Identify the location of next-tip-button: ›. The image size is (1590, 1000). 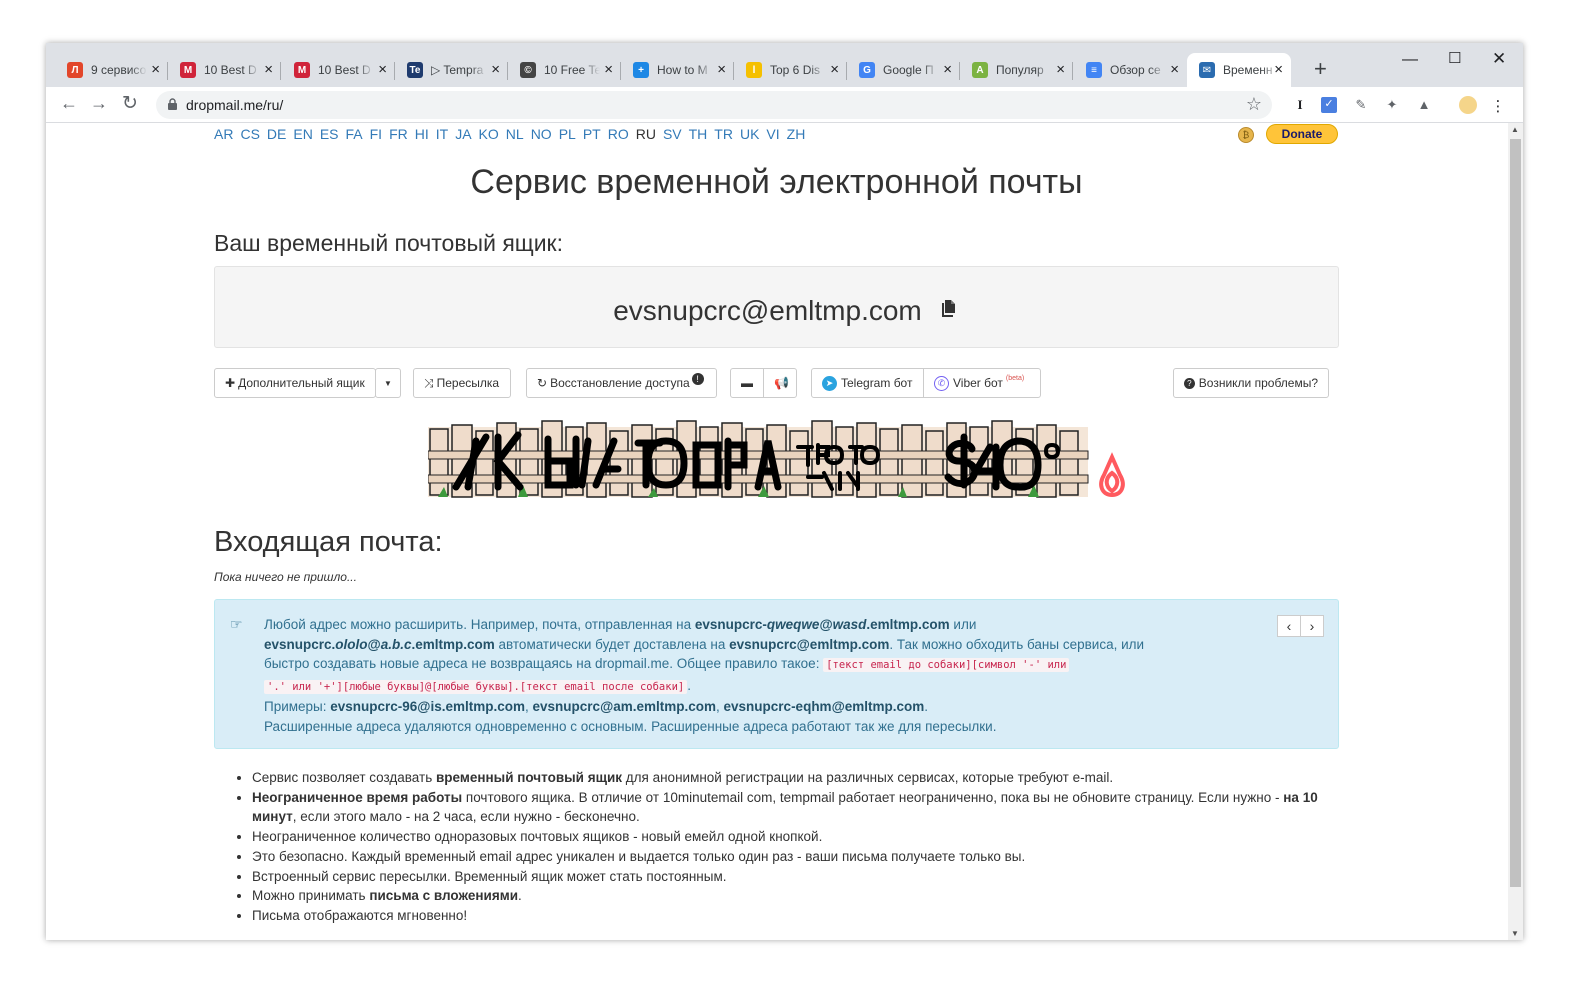
(1312, 626).